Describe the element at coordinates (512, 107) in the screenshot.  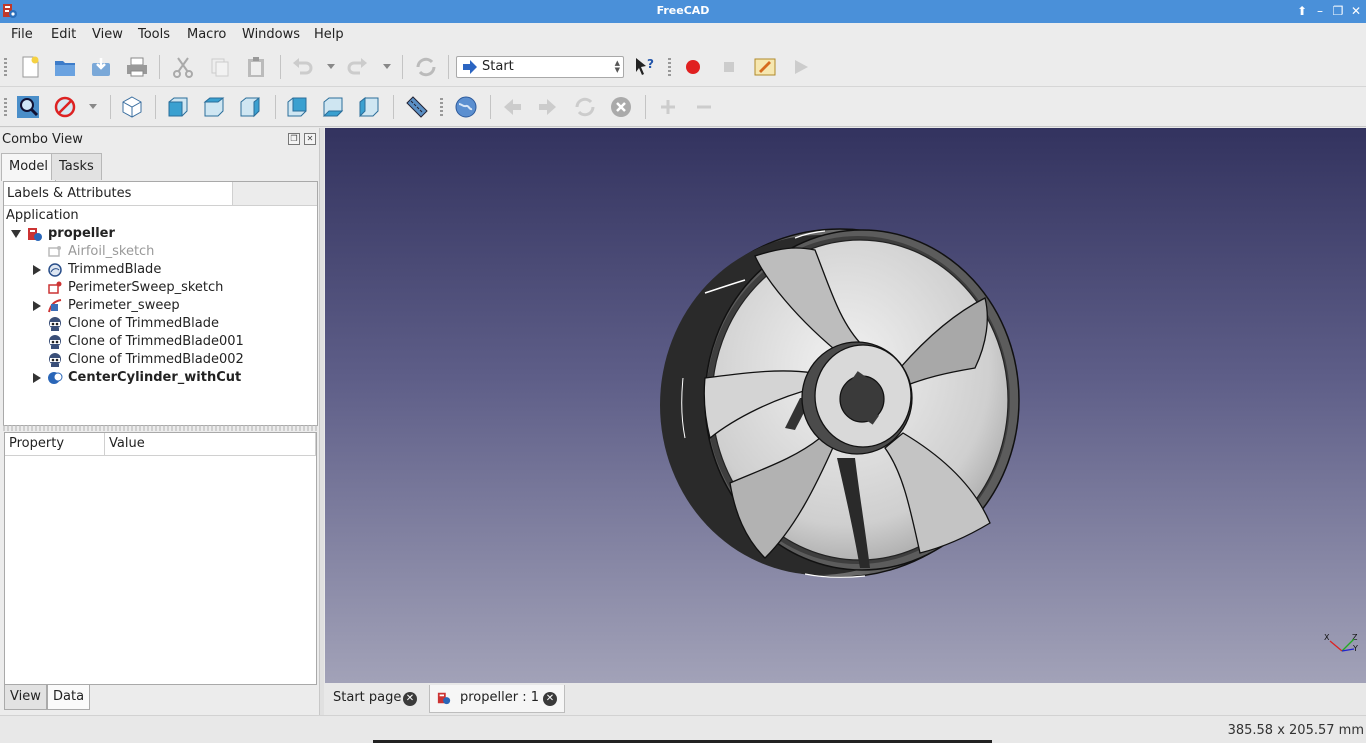
I see `browser-back-button` at that location.